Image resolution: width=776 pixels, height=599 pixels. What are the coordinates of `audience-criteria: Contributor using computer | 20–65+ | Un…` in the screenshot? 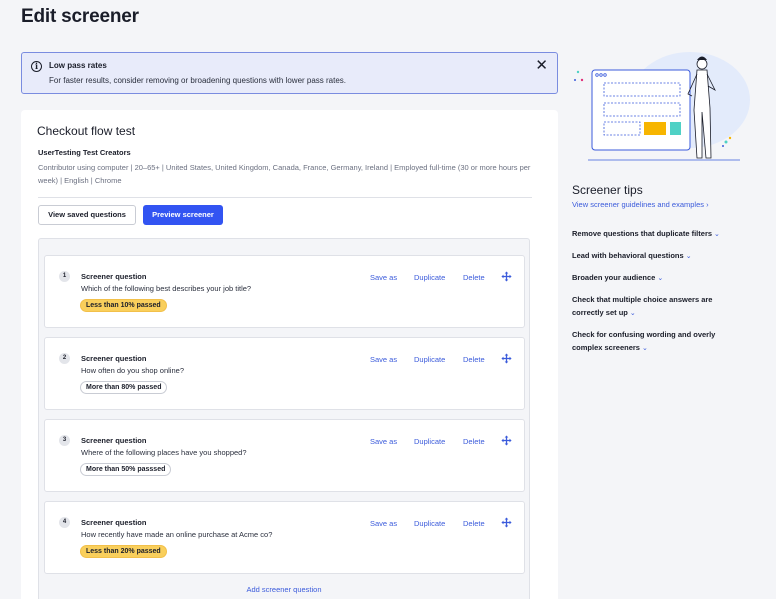 It's located at (284, 174).